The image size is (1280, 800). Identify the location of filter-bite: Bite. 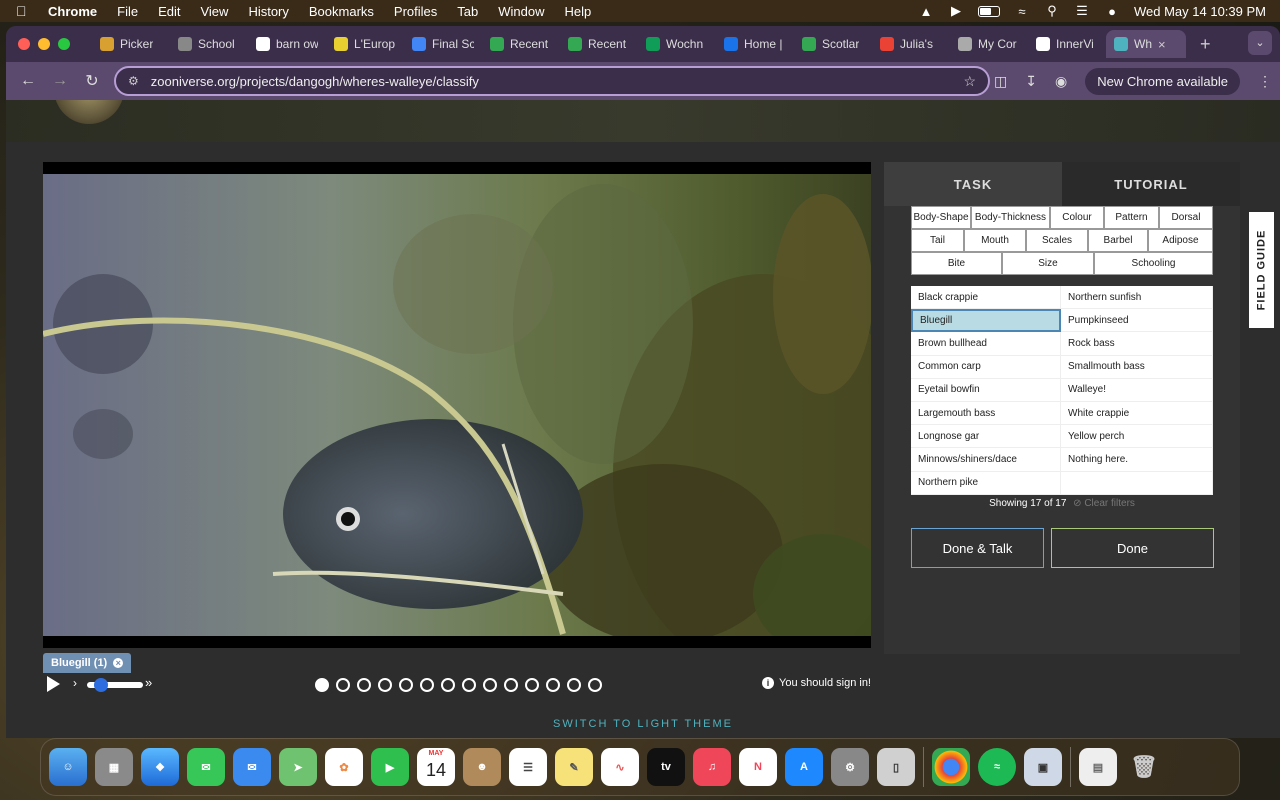
(956, 263).